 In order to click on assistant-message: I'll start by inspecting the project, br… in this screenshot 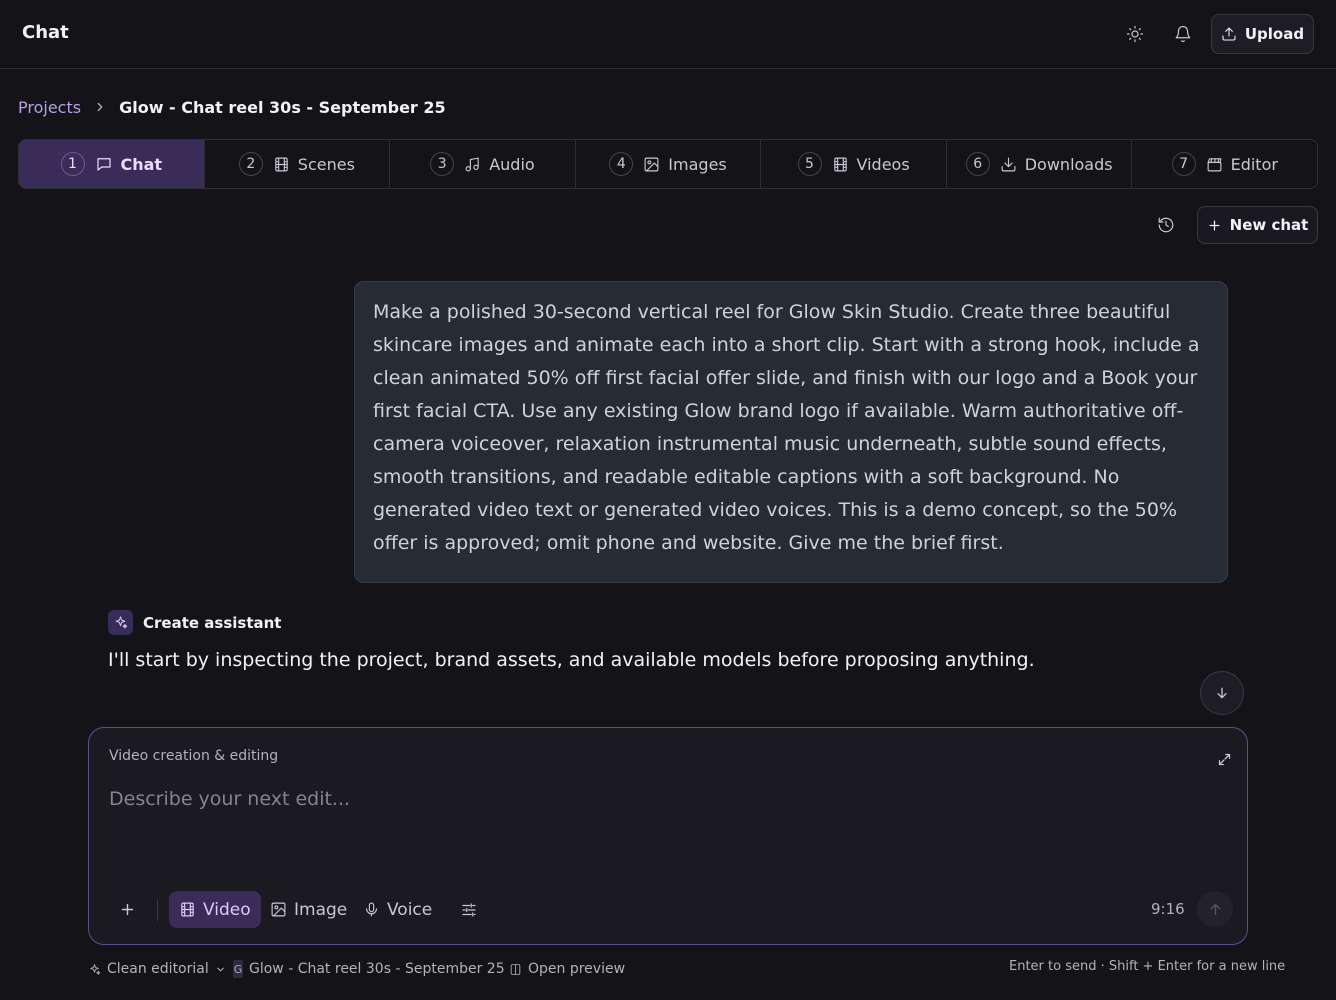, I will do `click(571, 660)`.